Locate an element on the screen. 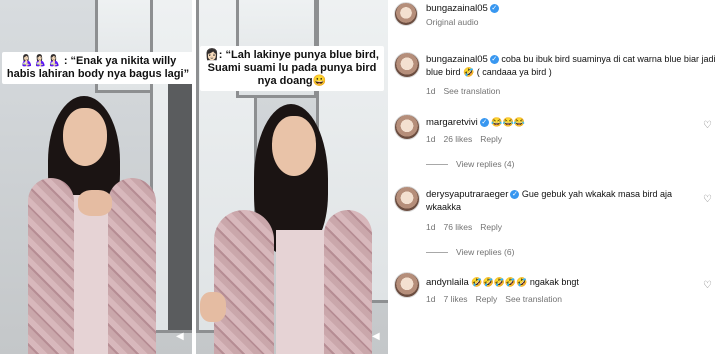 This screenshot has width=720, height=354. comment-meta: 1d 7 likes Reply See translation is located at coordinates (498, 299).